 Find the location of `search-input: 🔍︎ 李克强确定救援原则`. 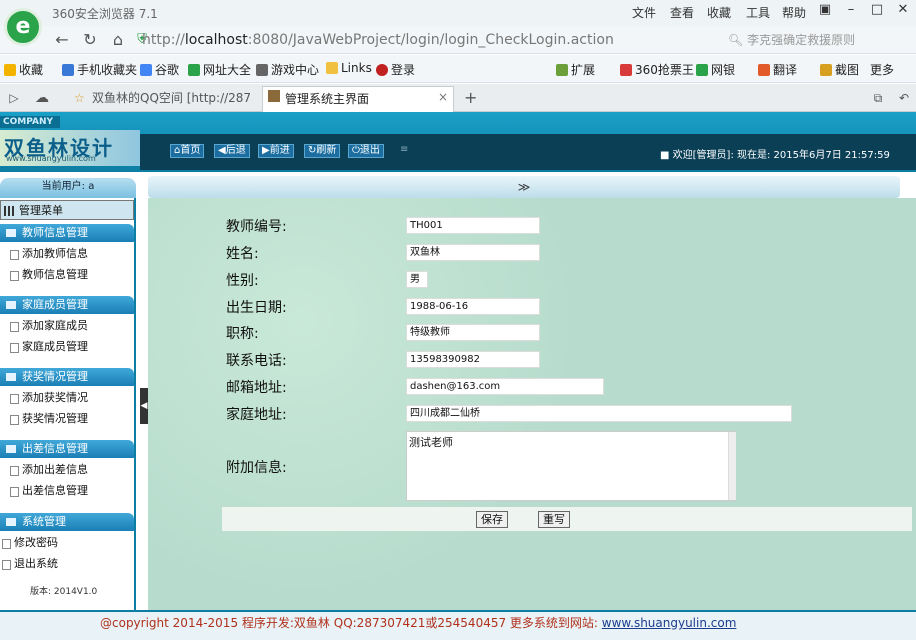

search-input: 🔍︎ 李克强确定救援原则 is located at coordinates (820, 40).